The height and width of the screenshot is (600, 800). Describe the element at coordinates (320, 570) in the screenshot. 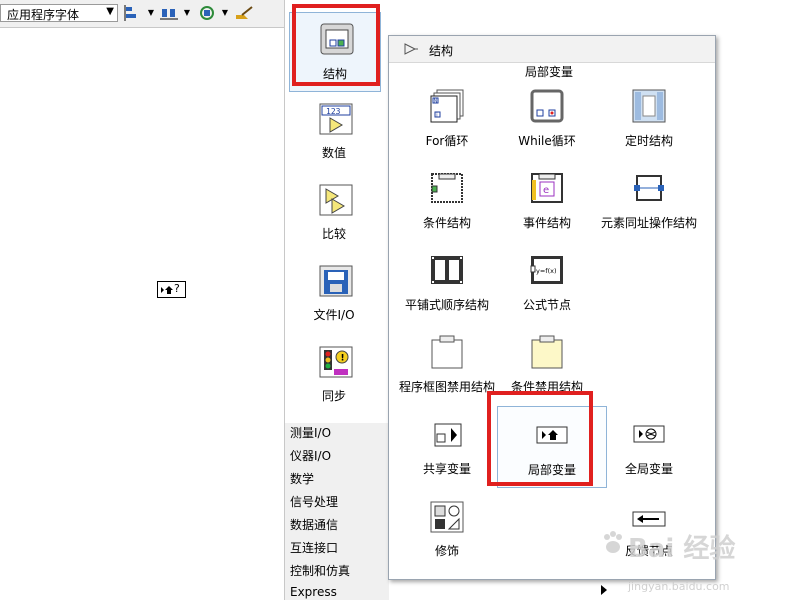

I see `palette-category-control-simulation: 控制和仿真` at that location.